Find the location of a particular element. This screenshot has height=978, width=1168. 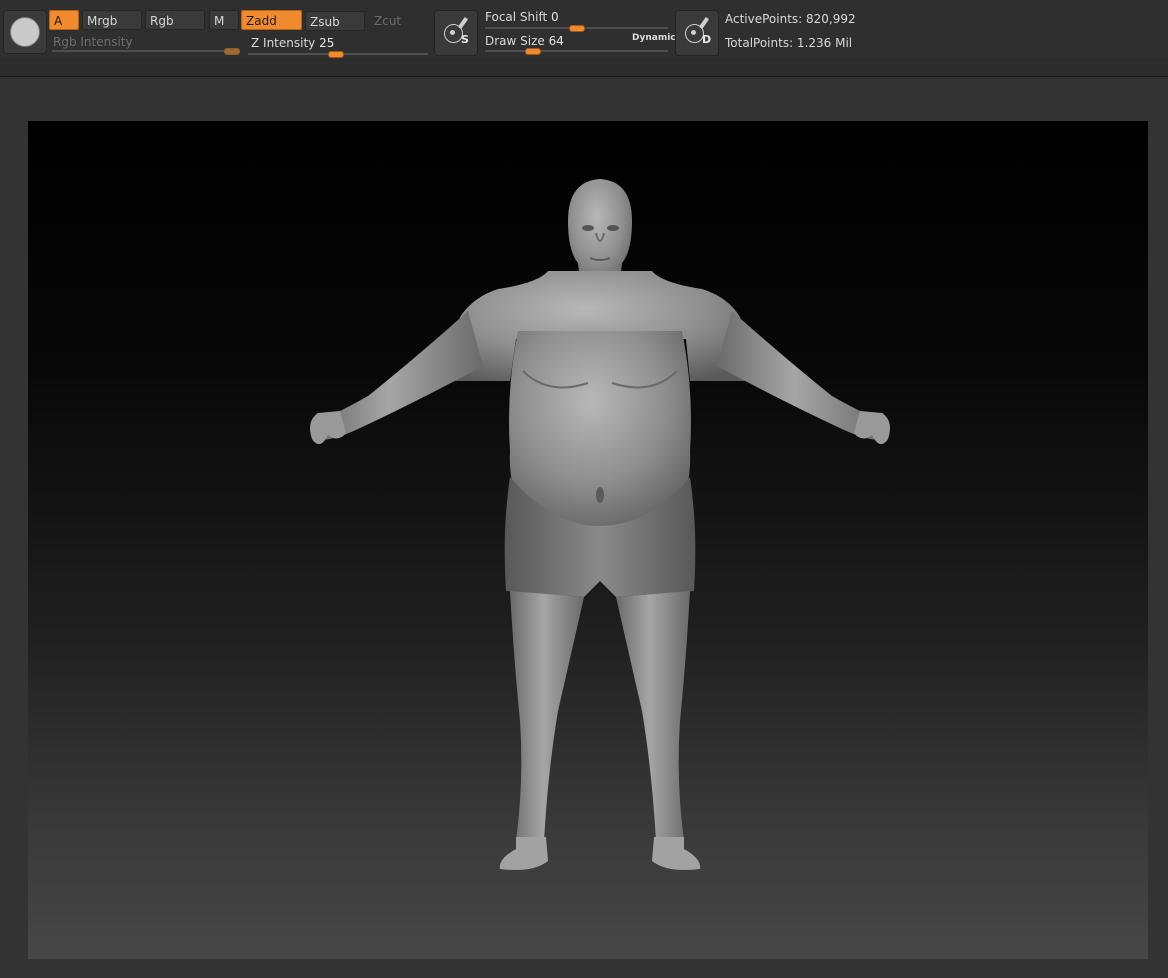

rgb-intensity-knob is located at coordinates (232, 51).